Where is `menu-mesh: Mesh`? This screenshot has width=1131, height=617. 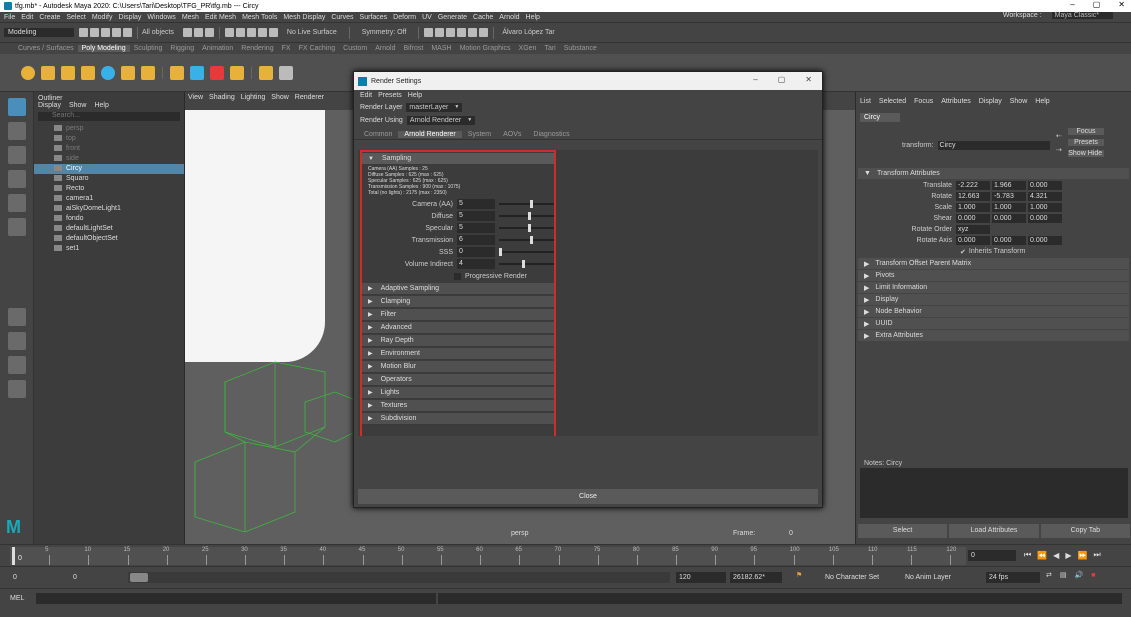 menu-mesh: Mesh is located at coordinates (190, 17).